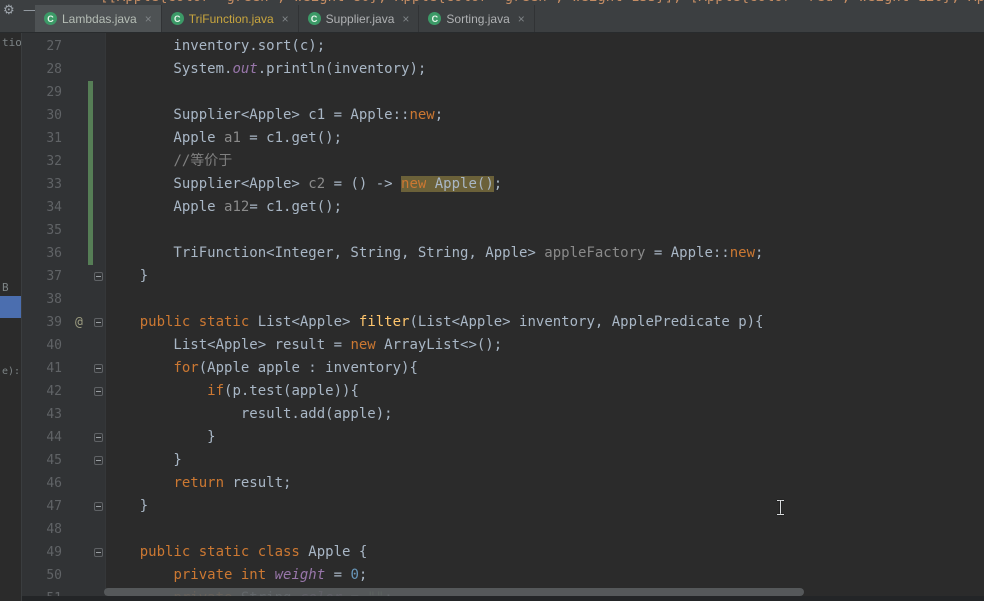 This screenshot has width=984, height=601. Describe the element at coordinates (46, 368) in the screenshot. I see `line-number: 41` at that location.